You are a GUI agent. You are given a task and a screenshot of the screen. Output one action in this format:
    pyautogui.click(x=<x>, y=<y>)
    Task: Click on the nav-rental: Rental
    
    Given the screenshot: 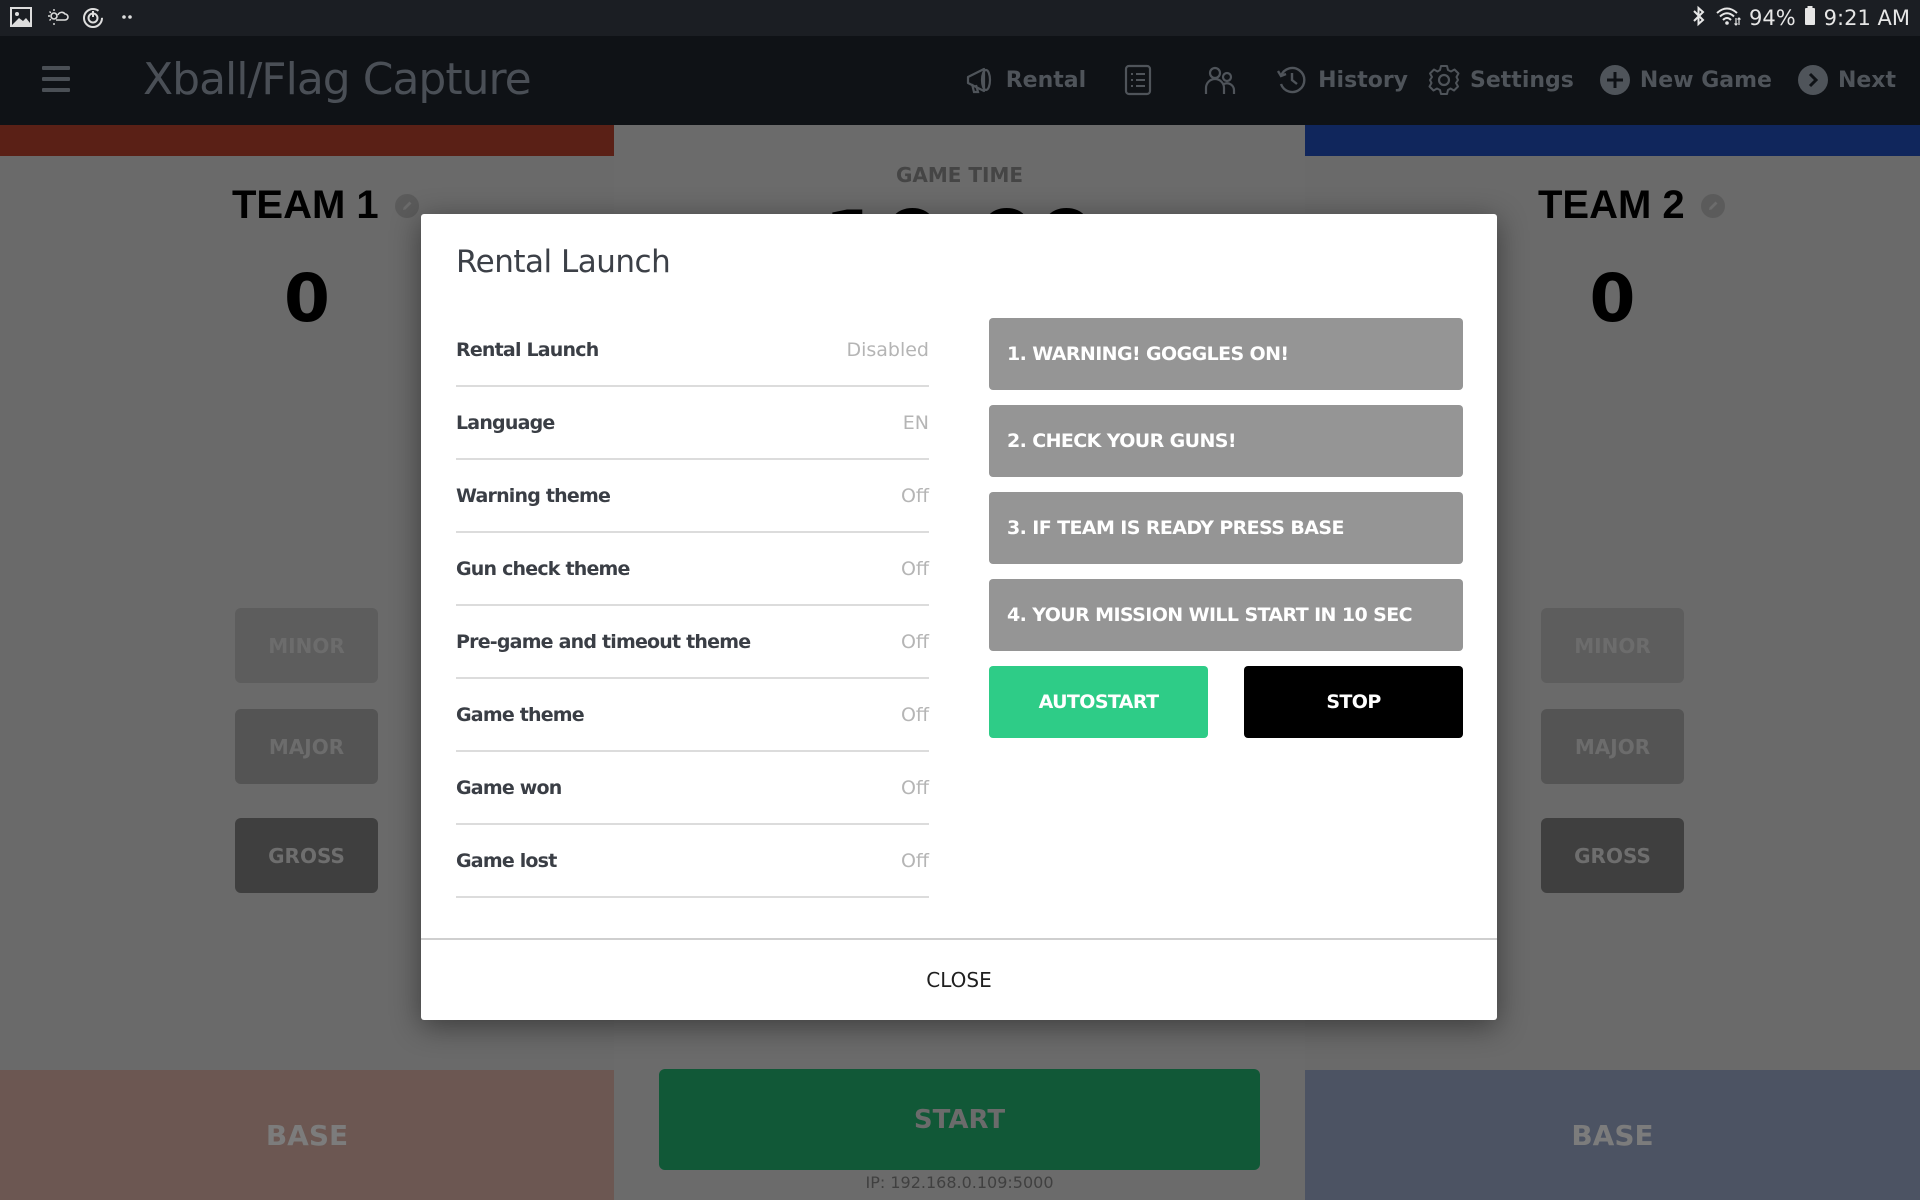 What is the action you would take?
    pyautogui.click(x=1025, y=80)
    